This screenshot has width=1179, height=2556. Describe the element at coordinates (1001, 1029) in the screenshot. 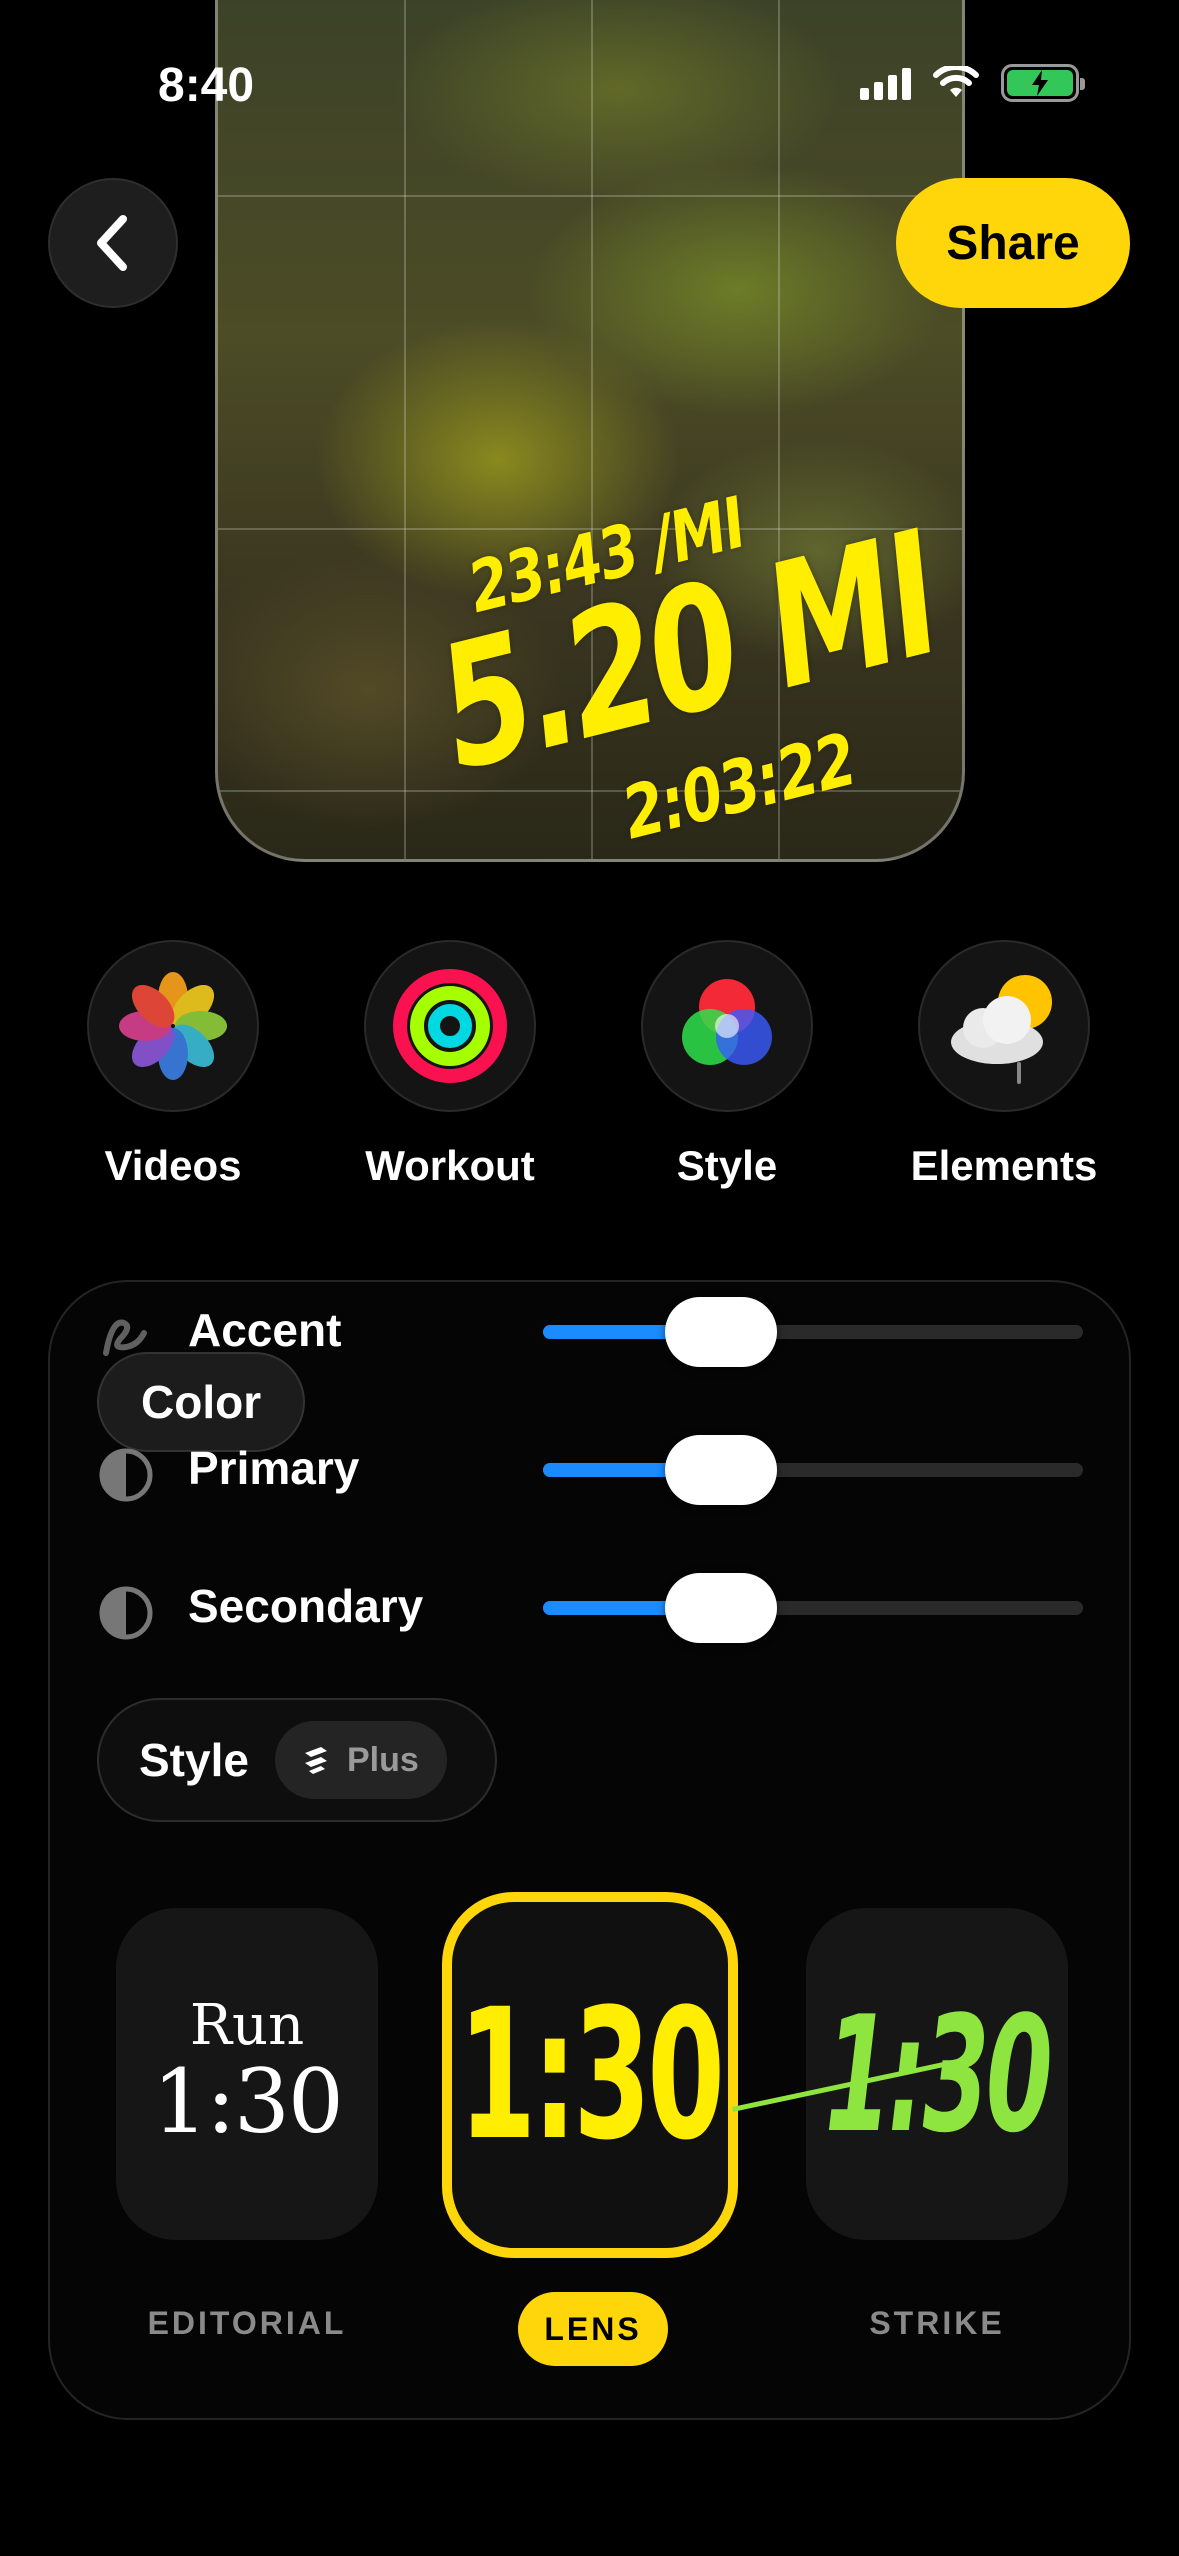

I see `weather-icon` at that location.